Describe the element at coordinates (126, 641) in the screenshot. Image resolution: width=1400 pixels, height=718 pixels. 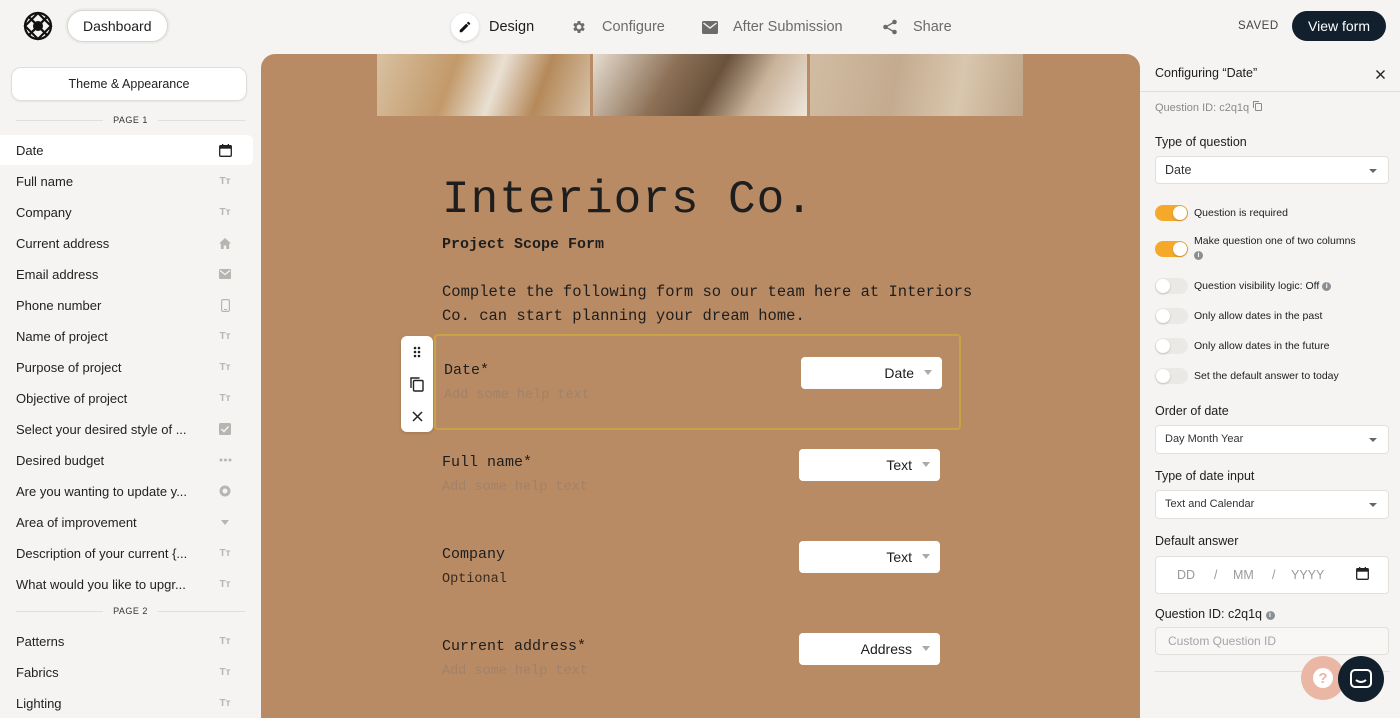
I see `sidebar-item-patterns: Patterns Tт` at that location.